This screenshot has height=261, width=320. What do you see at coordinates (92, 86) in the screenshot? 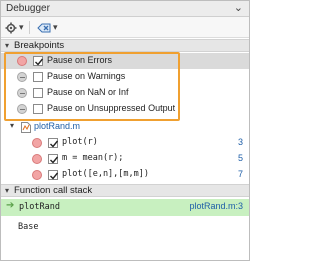
I see `highlight-box` at bounding box center [92, 86].